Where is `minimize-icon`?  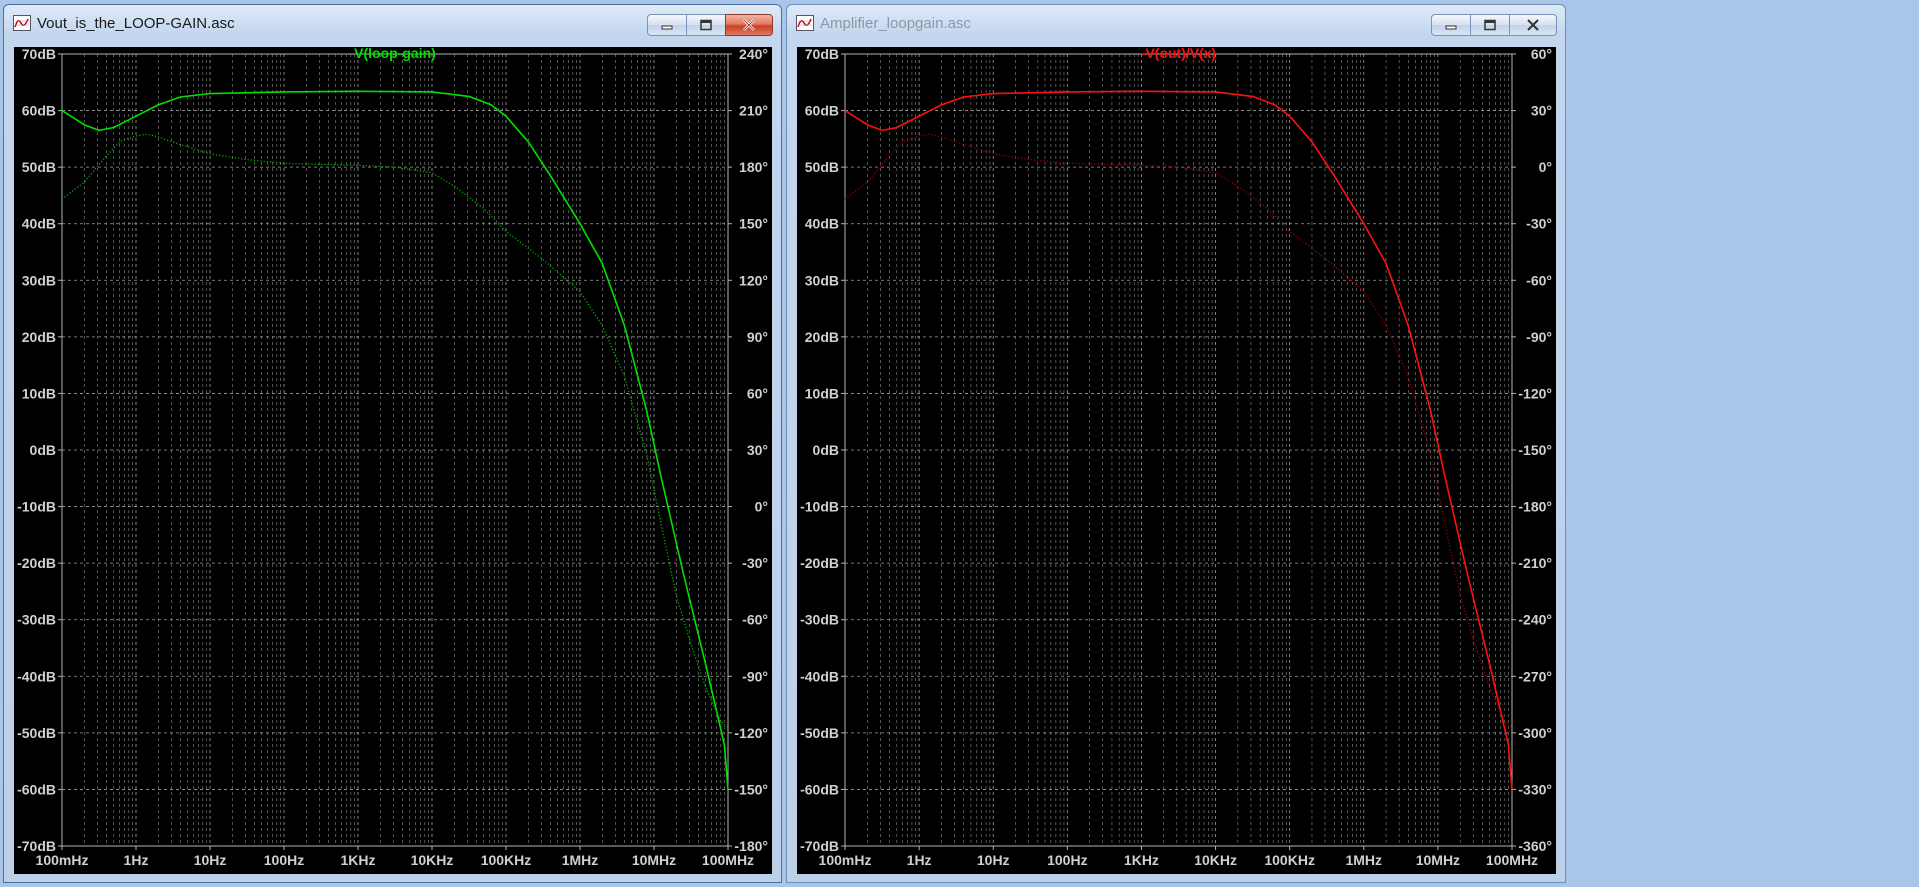
minimize-icon is located at coordinates (1451, 27).